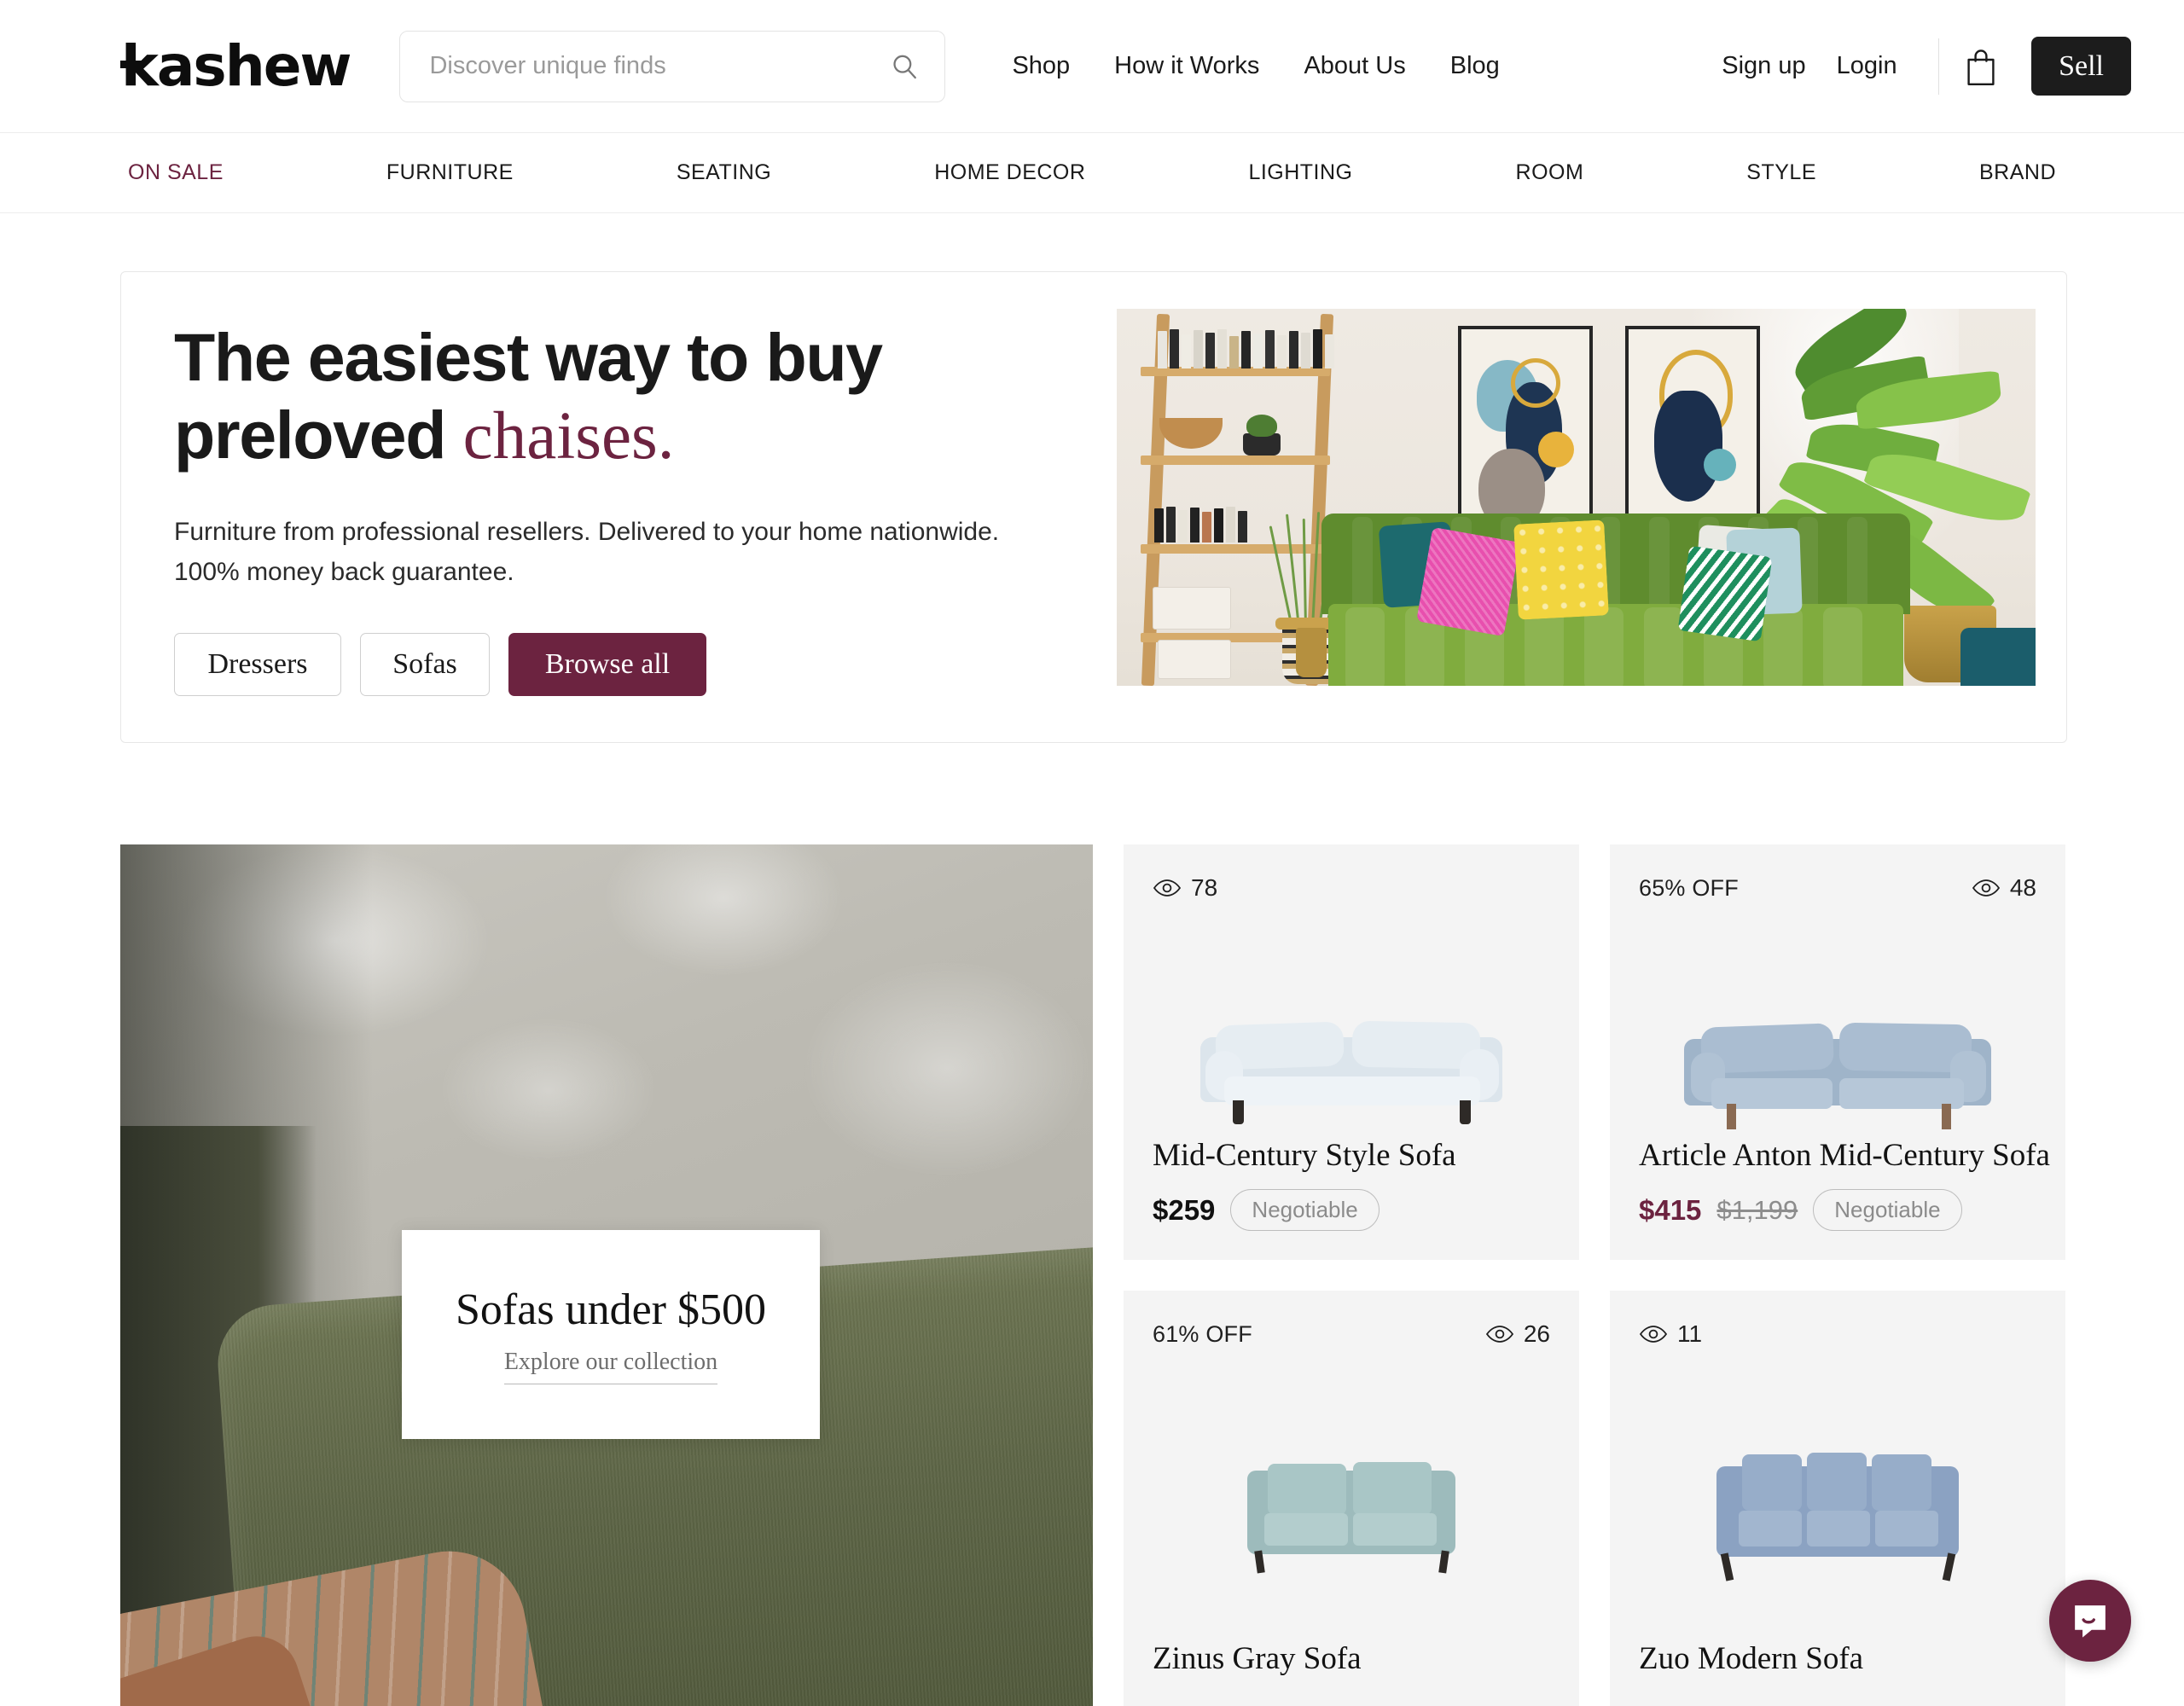 Image resolution: width=2184 pixels, height=1706 pixels. I want to click on product-title: Zuo Modern Sofa, so click(1751, 1658).